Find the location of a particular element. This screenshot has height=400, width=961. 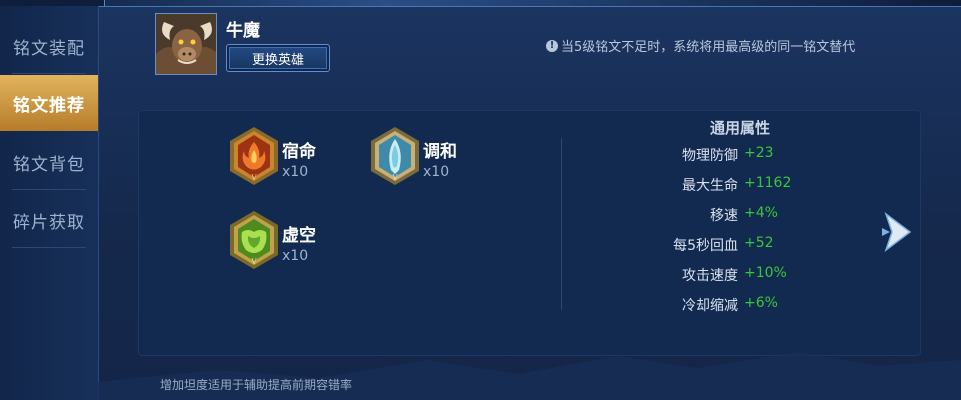

sidebar-item-fragment-obtain: 碎片获取 is located at coordinates (49, 220).